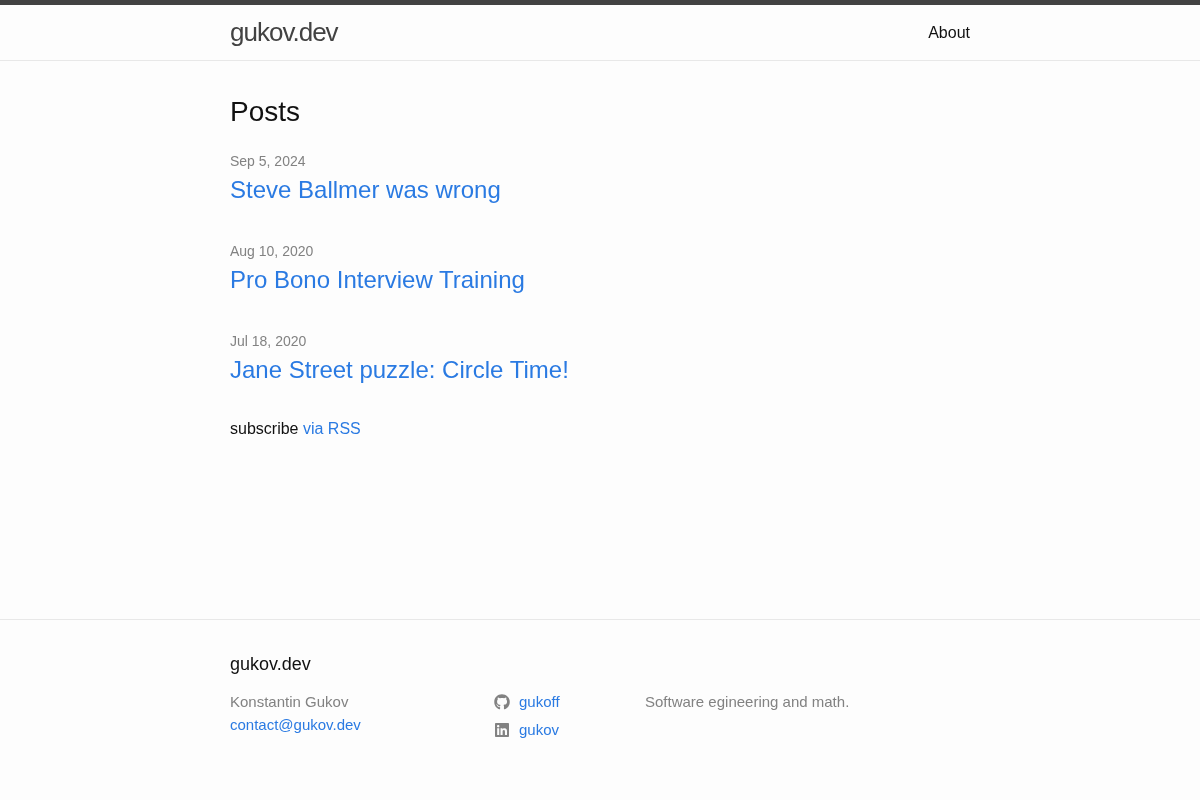 The image size is (1200, 800). I want to click on post-date: Aug 10, 2020, so click(272, 251).